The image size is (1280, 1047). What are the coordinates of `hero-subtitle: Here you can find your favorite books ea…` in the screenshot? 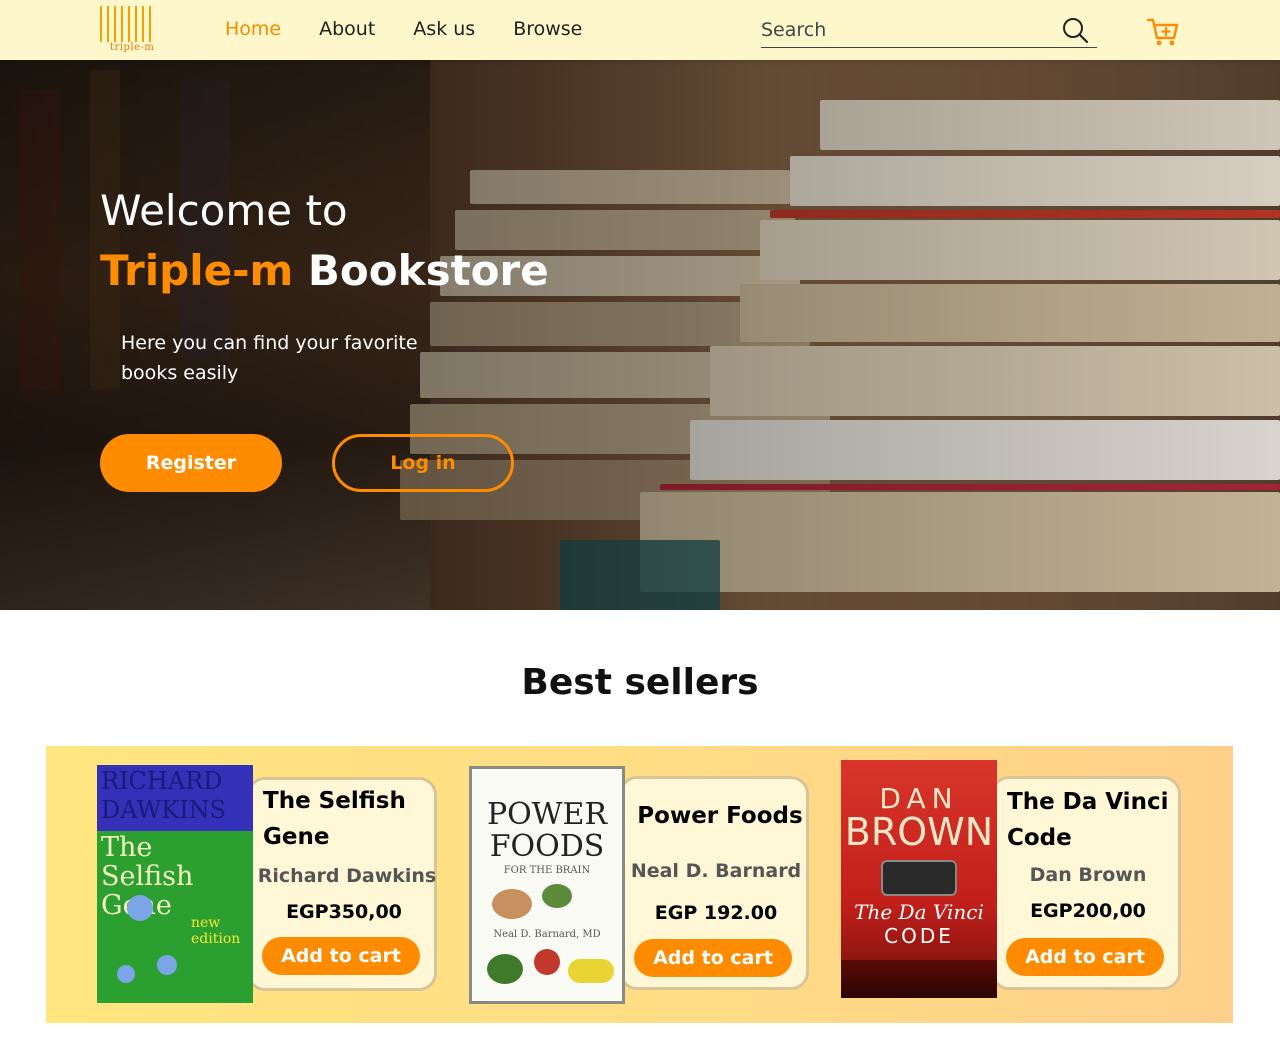 It's located at (269, 358).